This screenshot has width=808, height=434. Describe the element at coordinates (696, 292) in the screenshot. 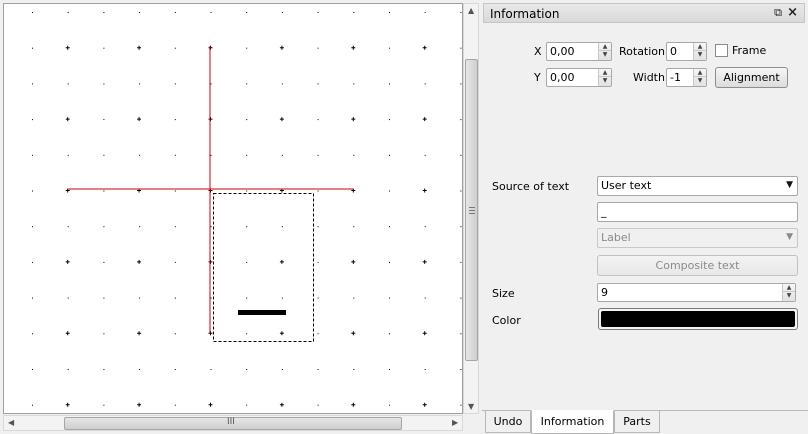

I see `size-spinbox: 9 ▲ ▼` at that location.